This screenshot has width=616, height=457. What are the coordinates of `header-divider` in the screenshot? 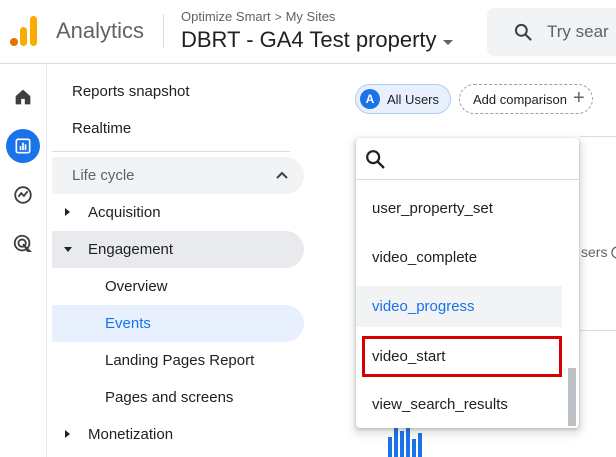 It's located at (163, 31).